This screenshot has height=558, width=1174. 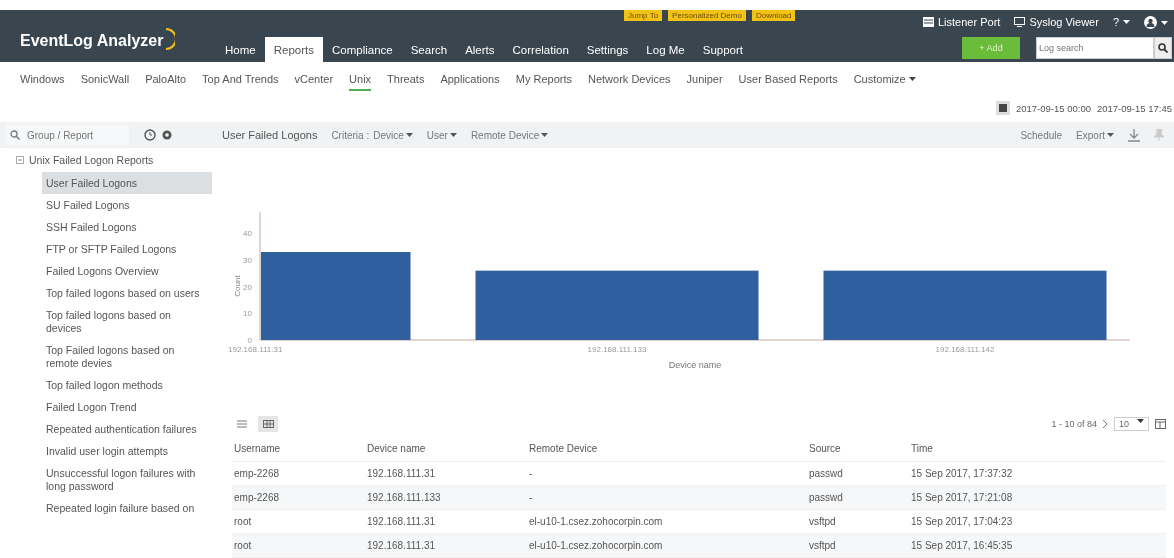 I want to click on table-cell-text: 15 Sep 2017, 17:37:32, so click(x=962, y=473).